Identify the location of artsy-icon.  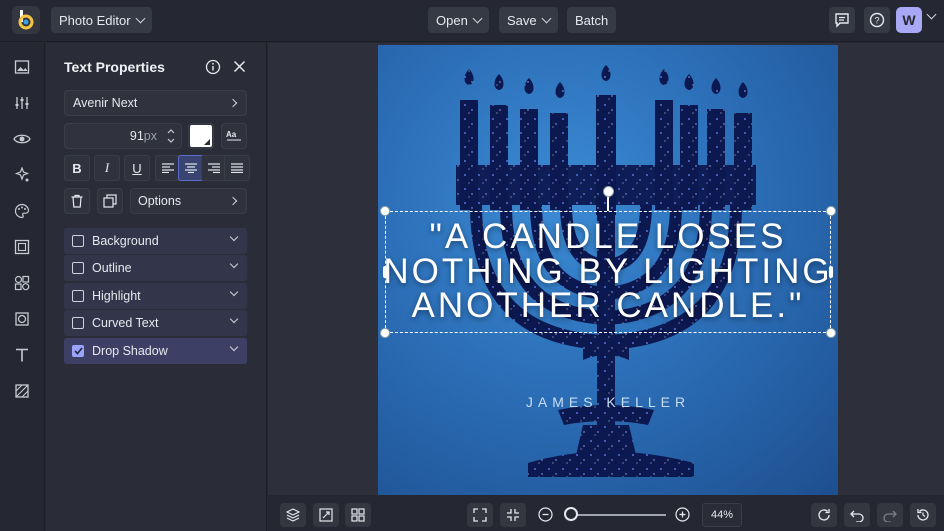
(22, 211).